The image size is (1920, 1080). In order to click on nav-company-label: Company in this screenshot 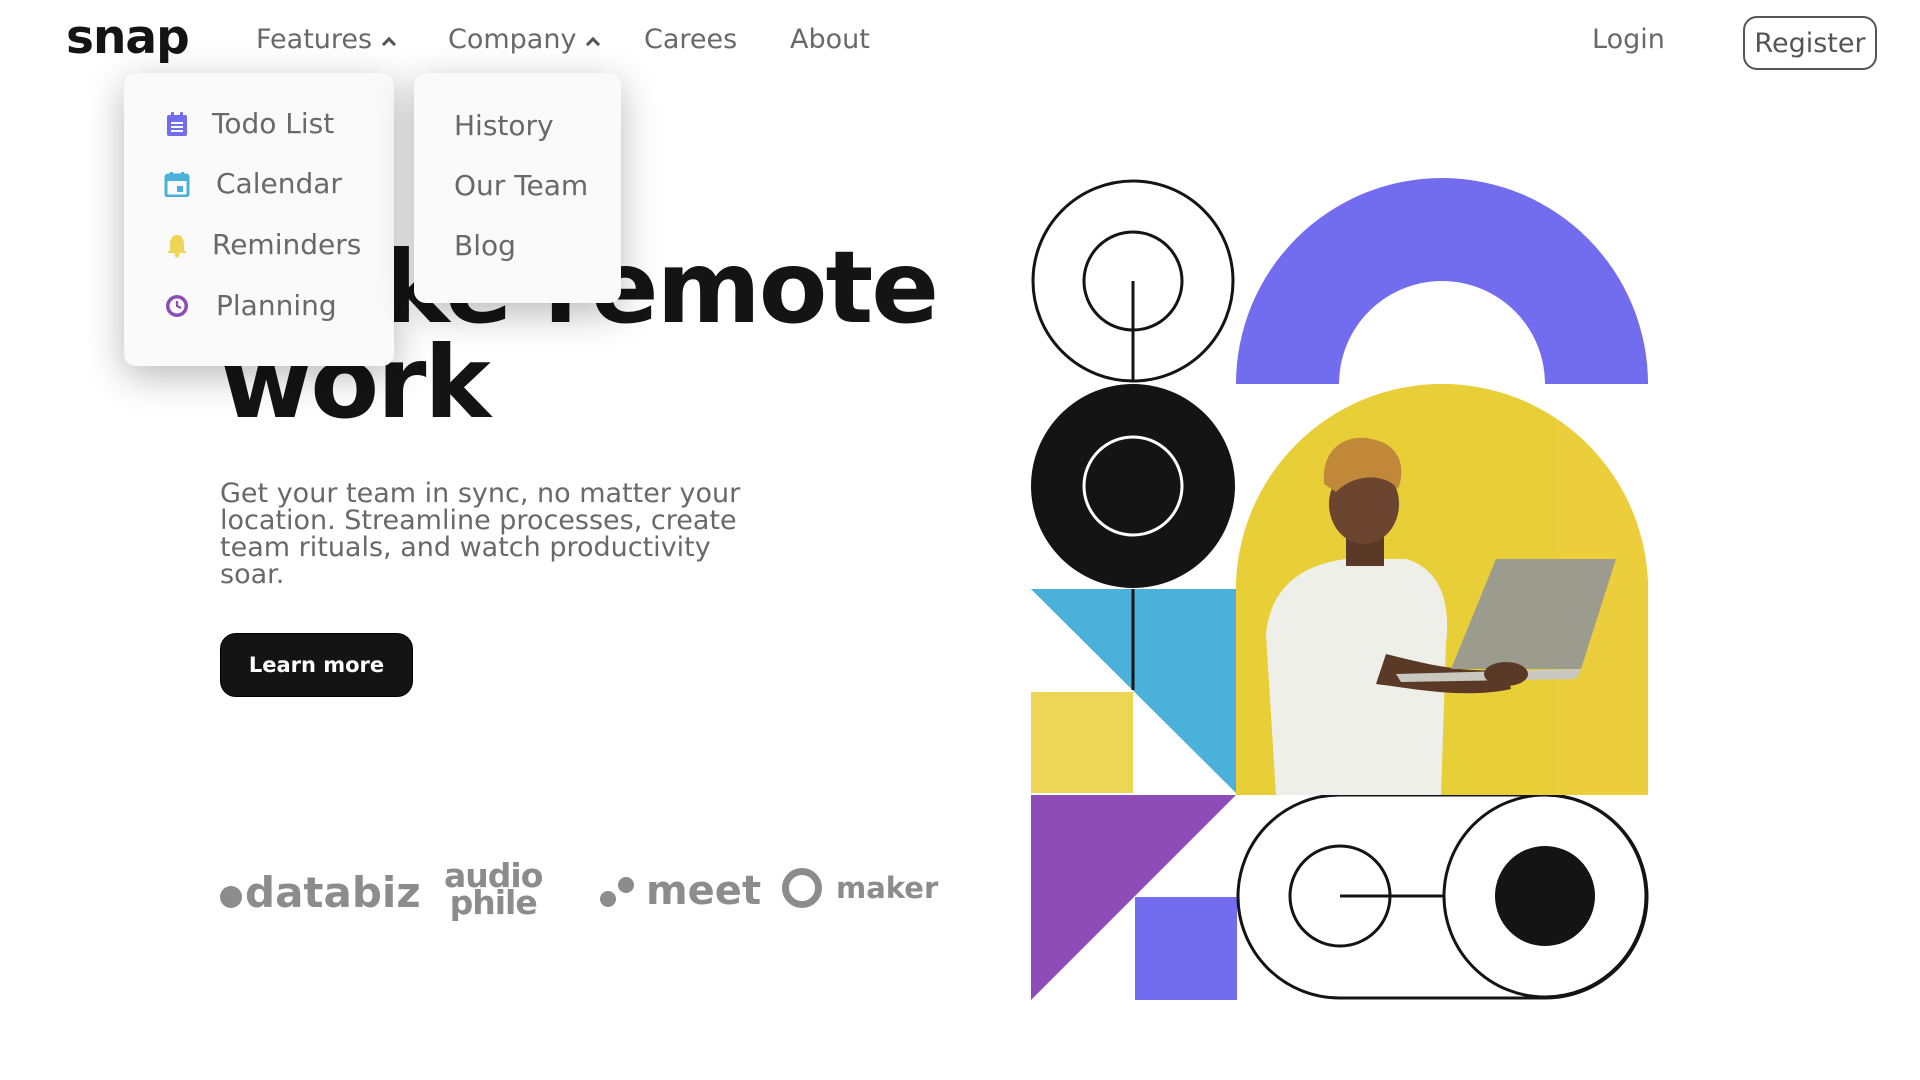, I will do `click(512, 39)`.